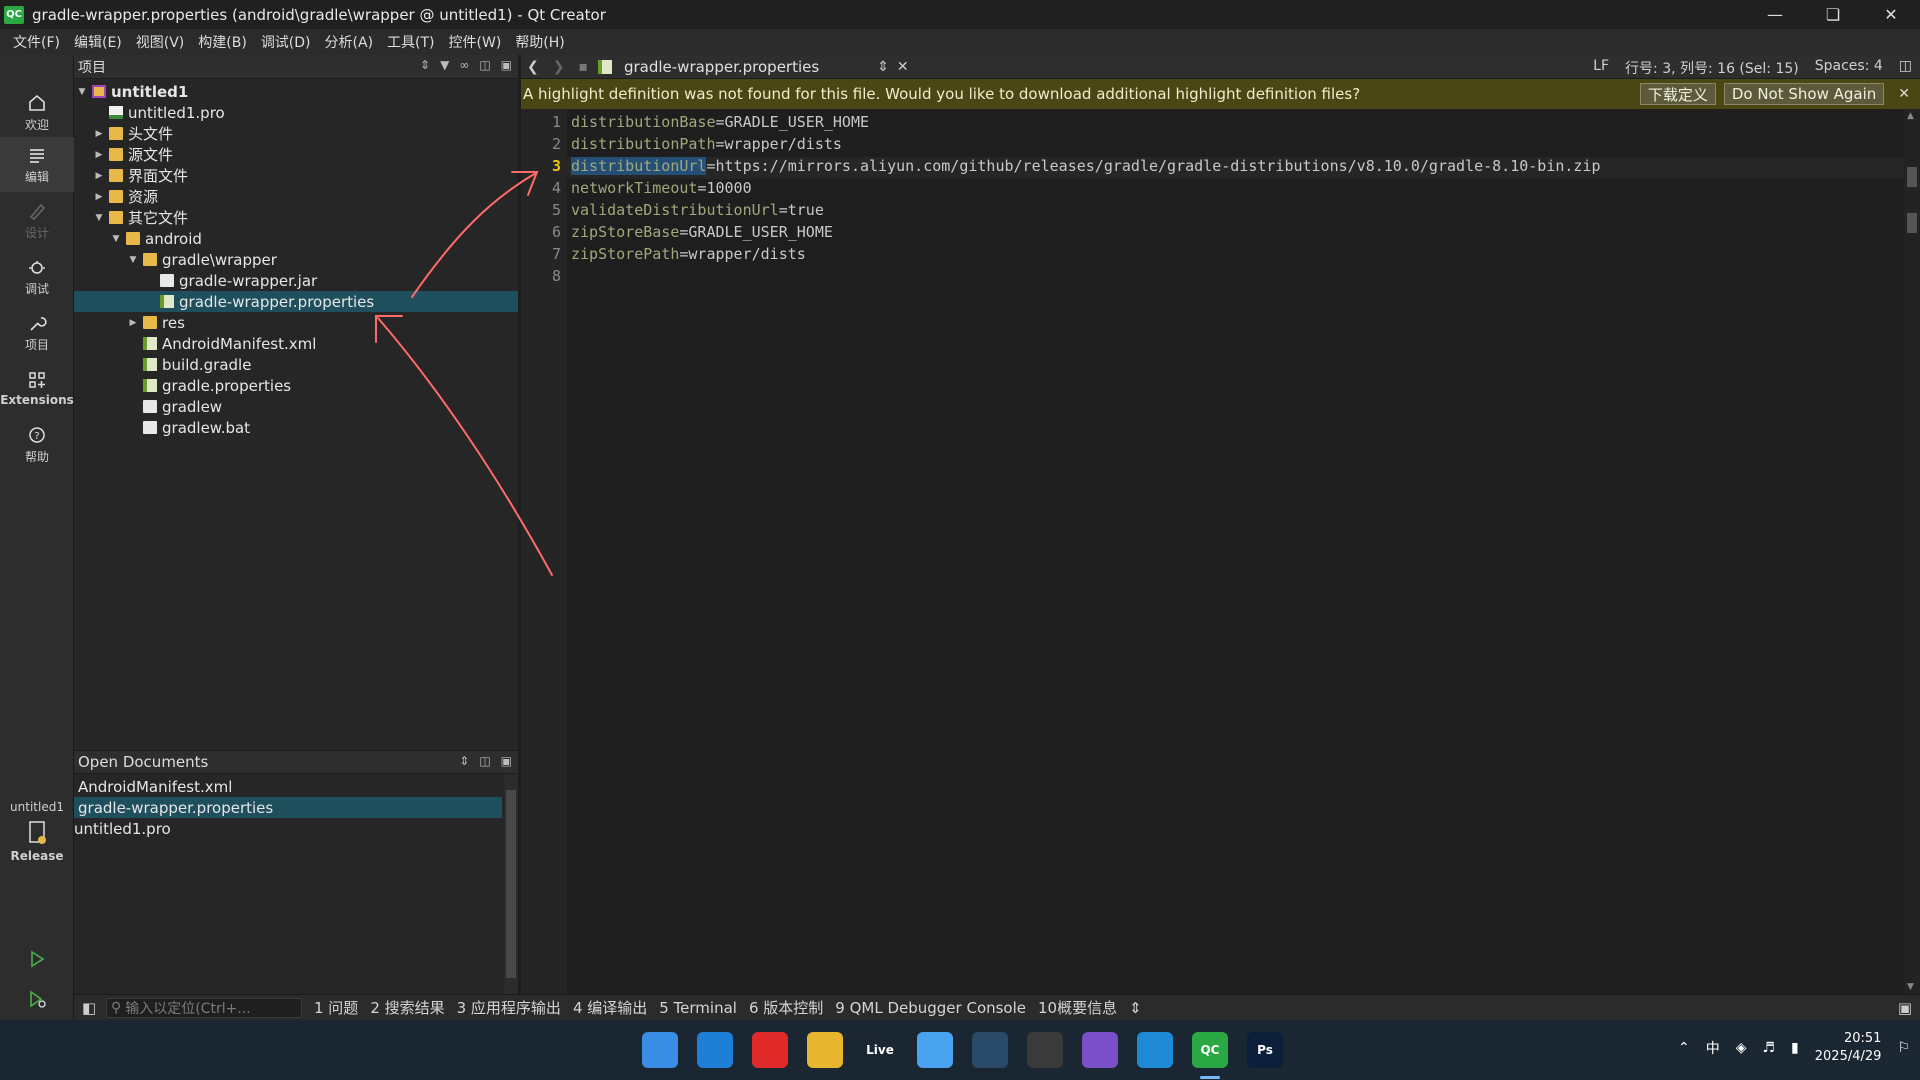  I want to click on cursor-position: 行号: 3, 列号: 16 (Sel: 15), so click(1712, 68).